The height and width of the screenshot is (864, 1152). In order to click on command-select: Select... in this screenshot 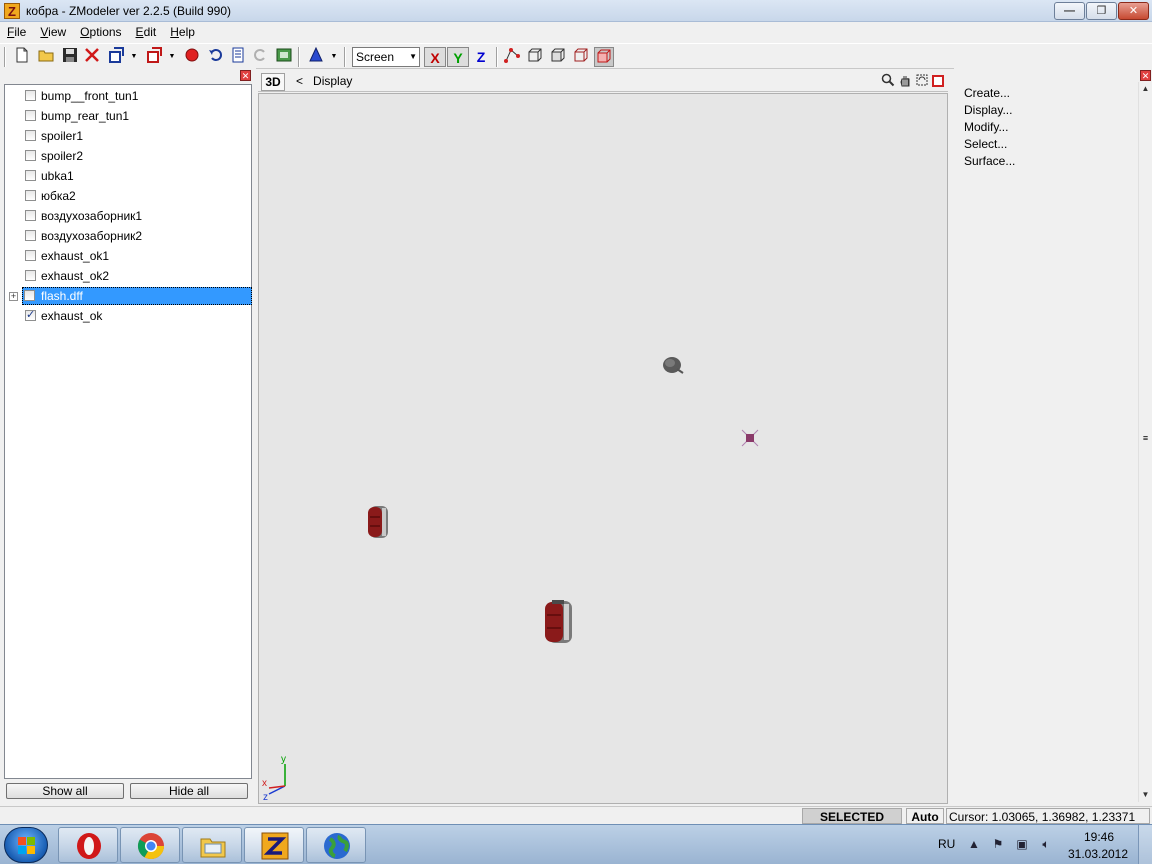, I will do `click(985, 144)`.